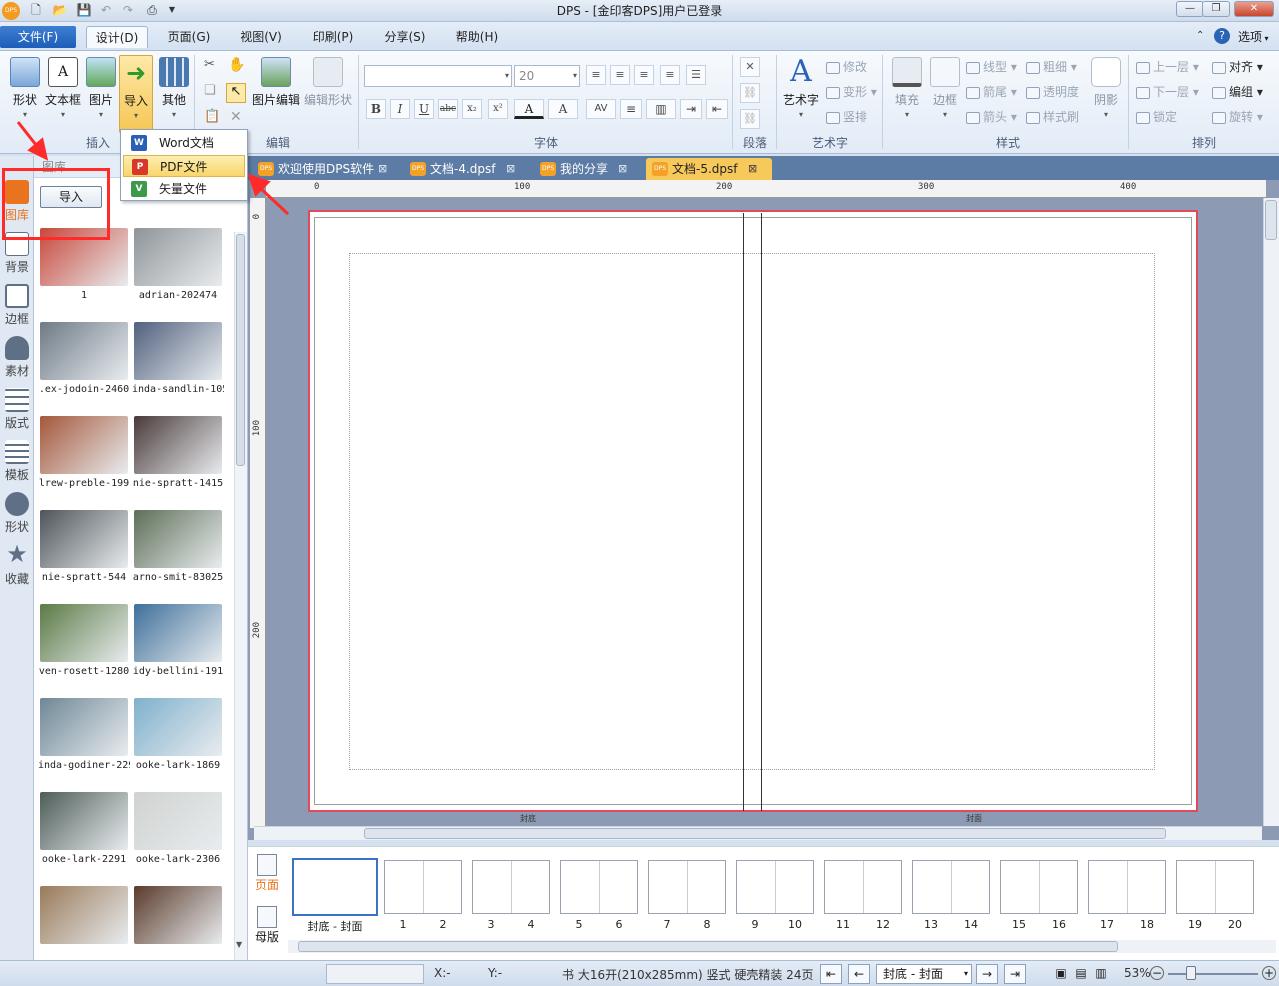 This screenshot has width=1279, height=986. What do you see at coordinates (670, 75) in the screenshot?
I see `justify-button: ≡` at bounding box center [670, 75].